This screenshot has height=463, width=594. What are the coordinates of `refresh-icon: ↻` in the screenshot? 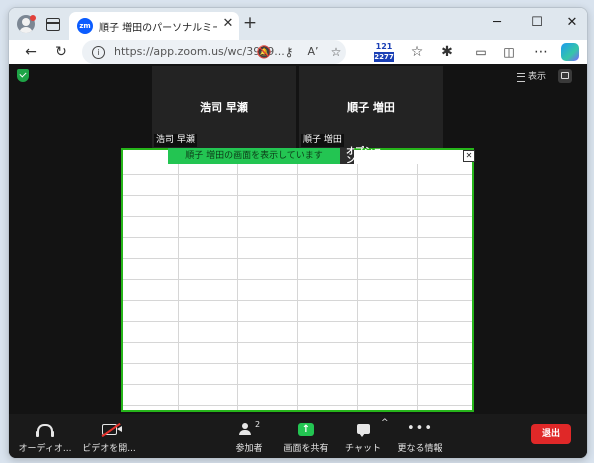 It's located at (61, 52).